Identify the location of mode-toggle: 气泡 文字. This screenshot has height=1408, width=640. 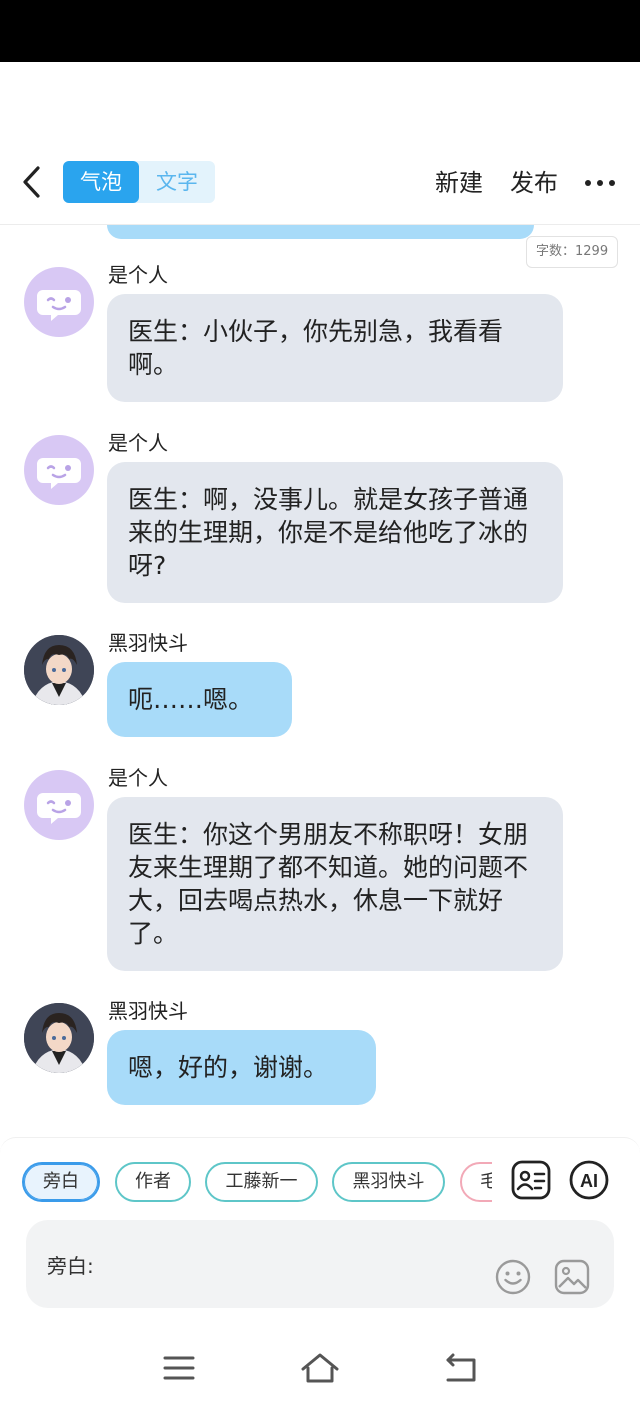
(139, 182).